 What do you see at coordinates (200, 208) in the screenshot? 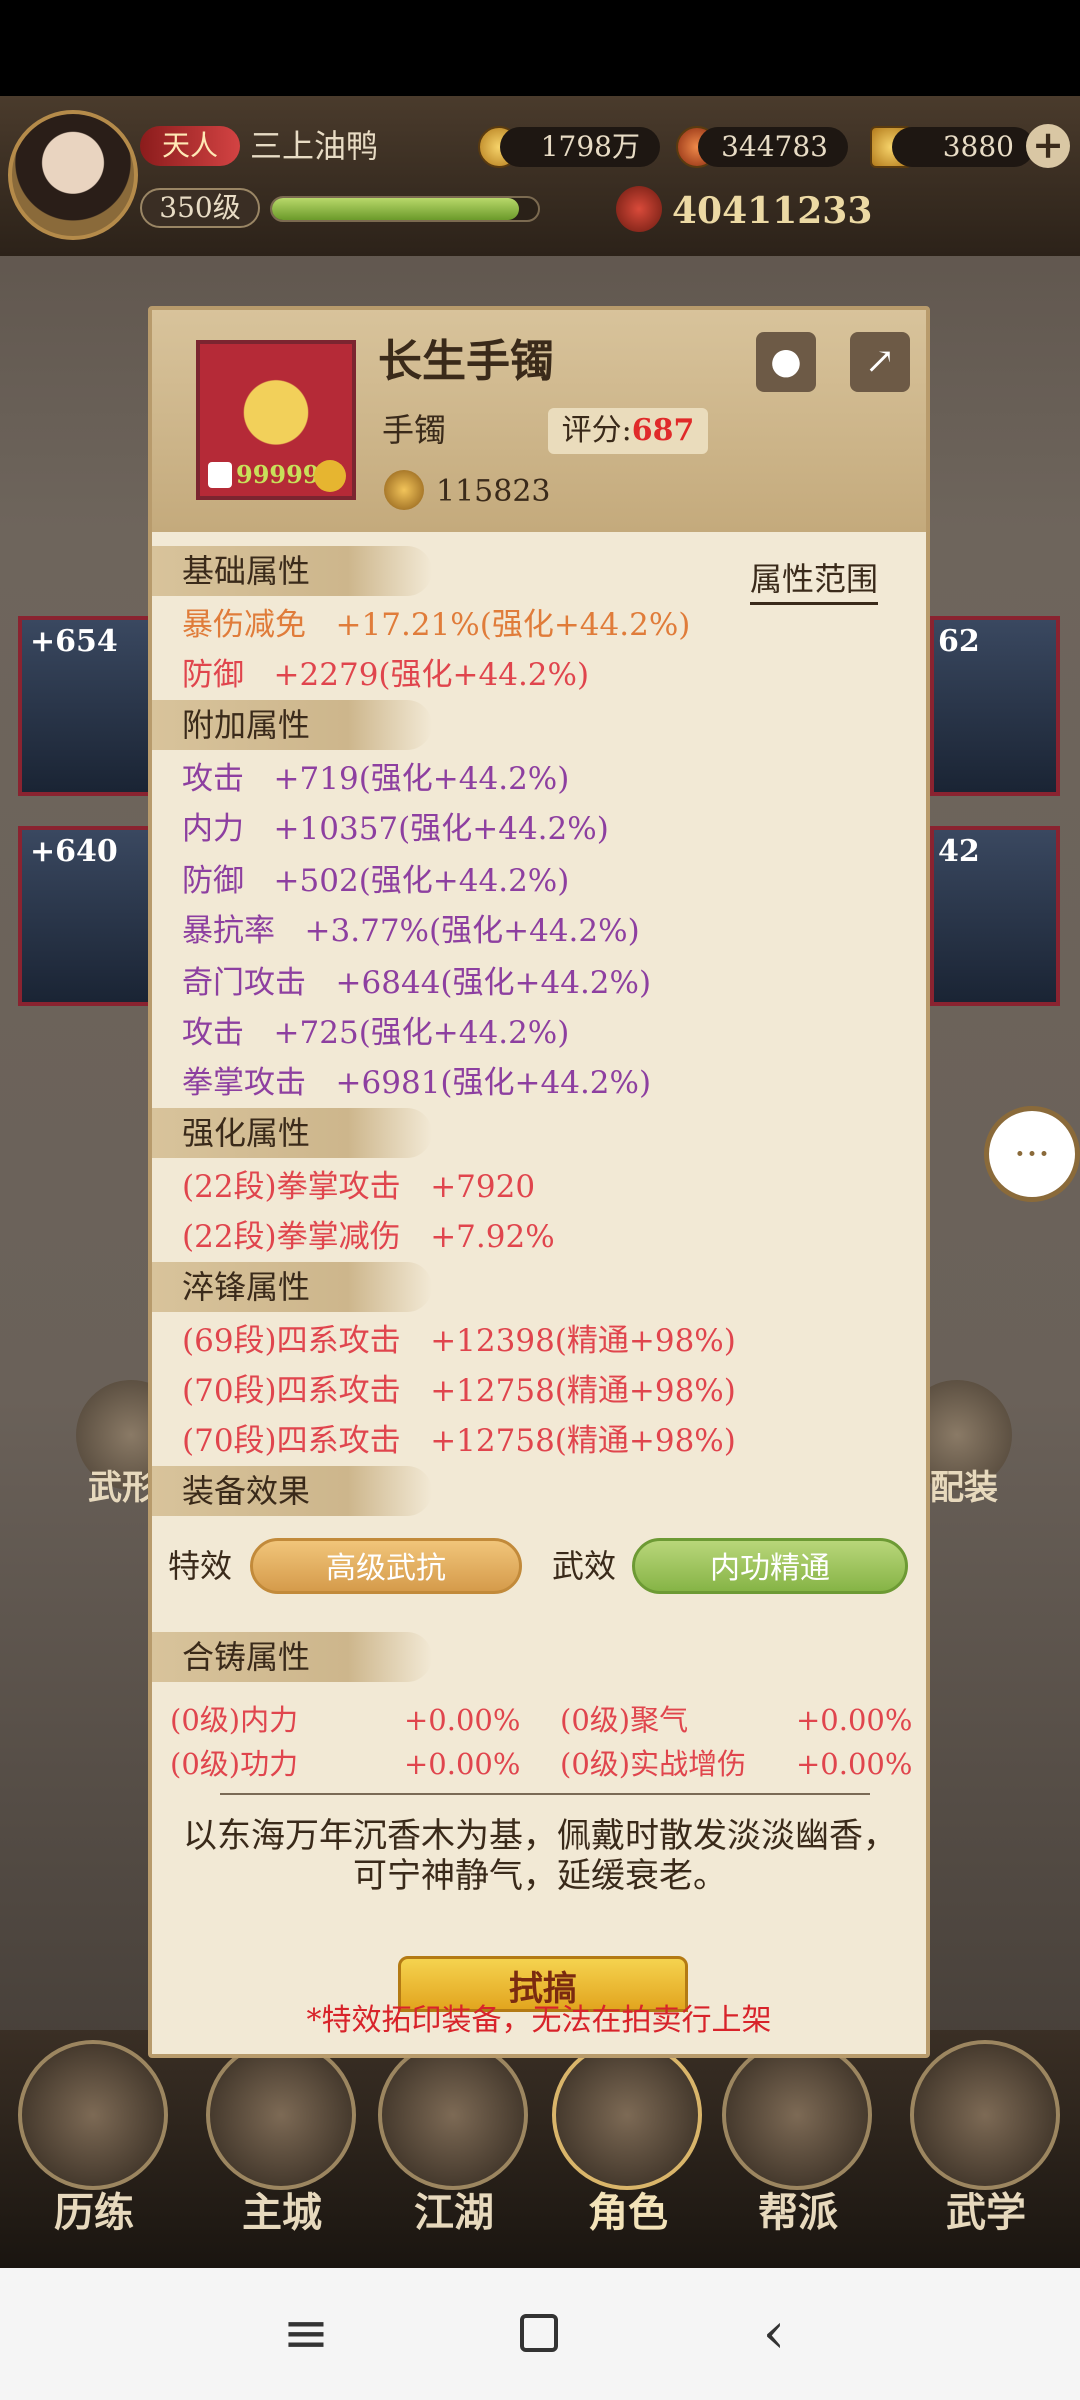
I see `player-level: 350级` at bounding box center [200, 208].